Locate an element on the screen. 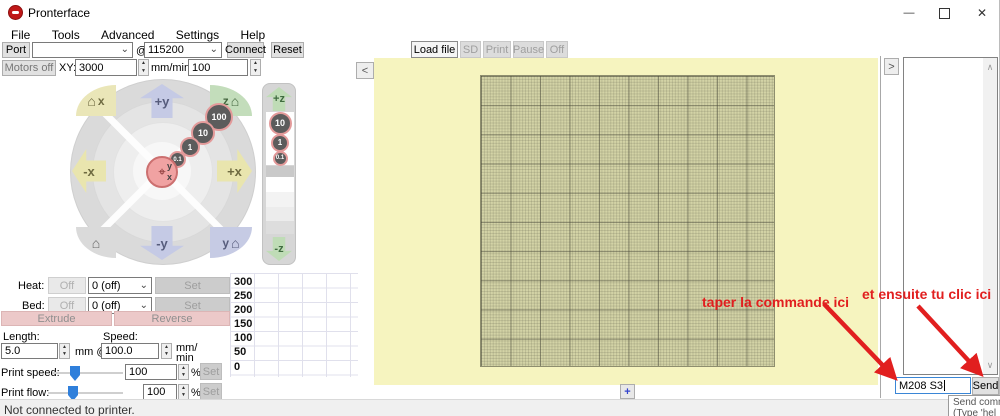 Image resolution: width=1000 pixels, height=416 pixels. z-step-01-row: 0.1 is located at coordinates (280, 158).